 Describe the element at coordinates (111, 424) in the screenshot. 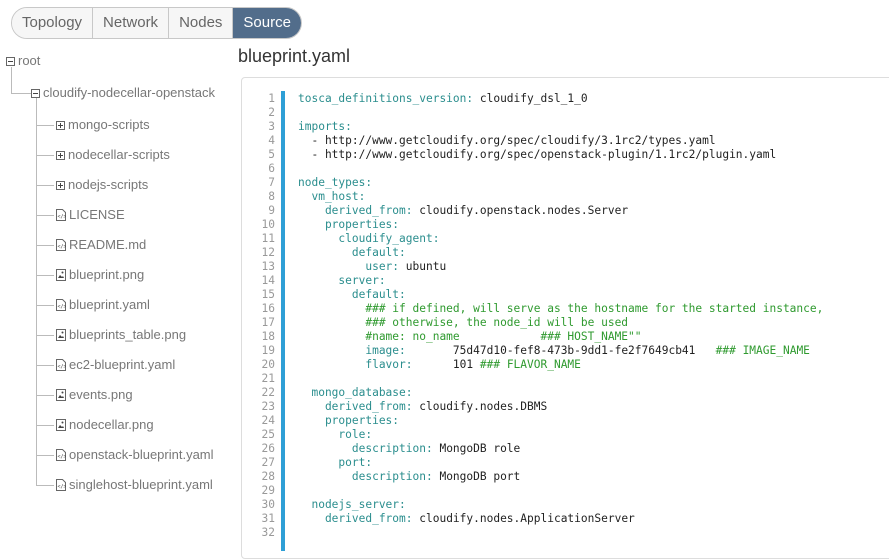

I see `tree-node-label: nodecellar.png` at that location.